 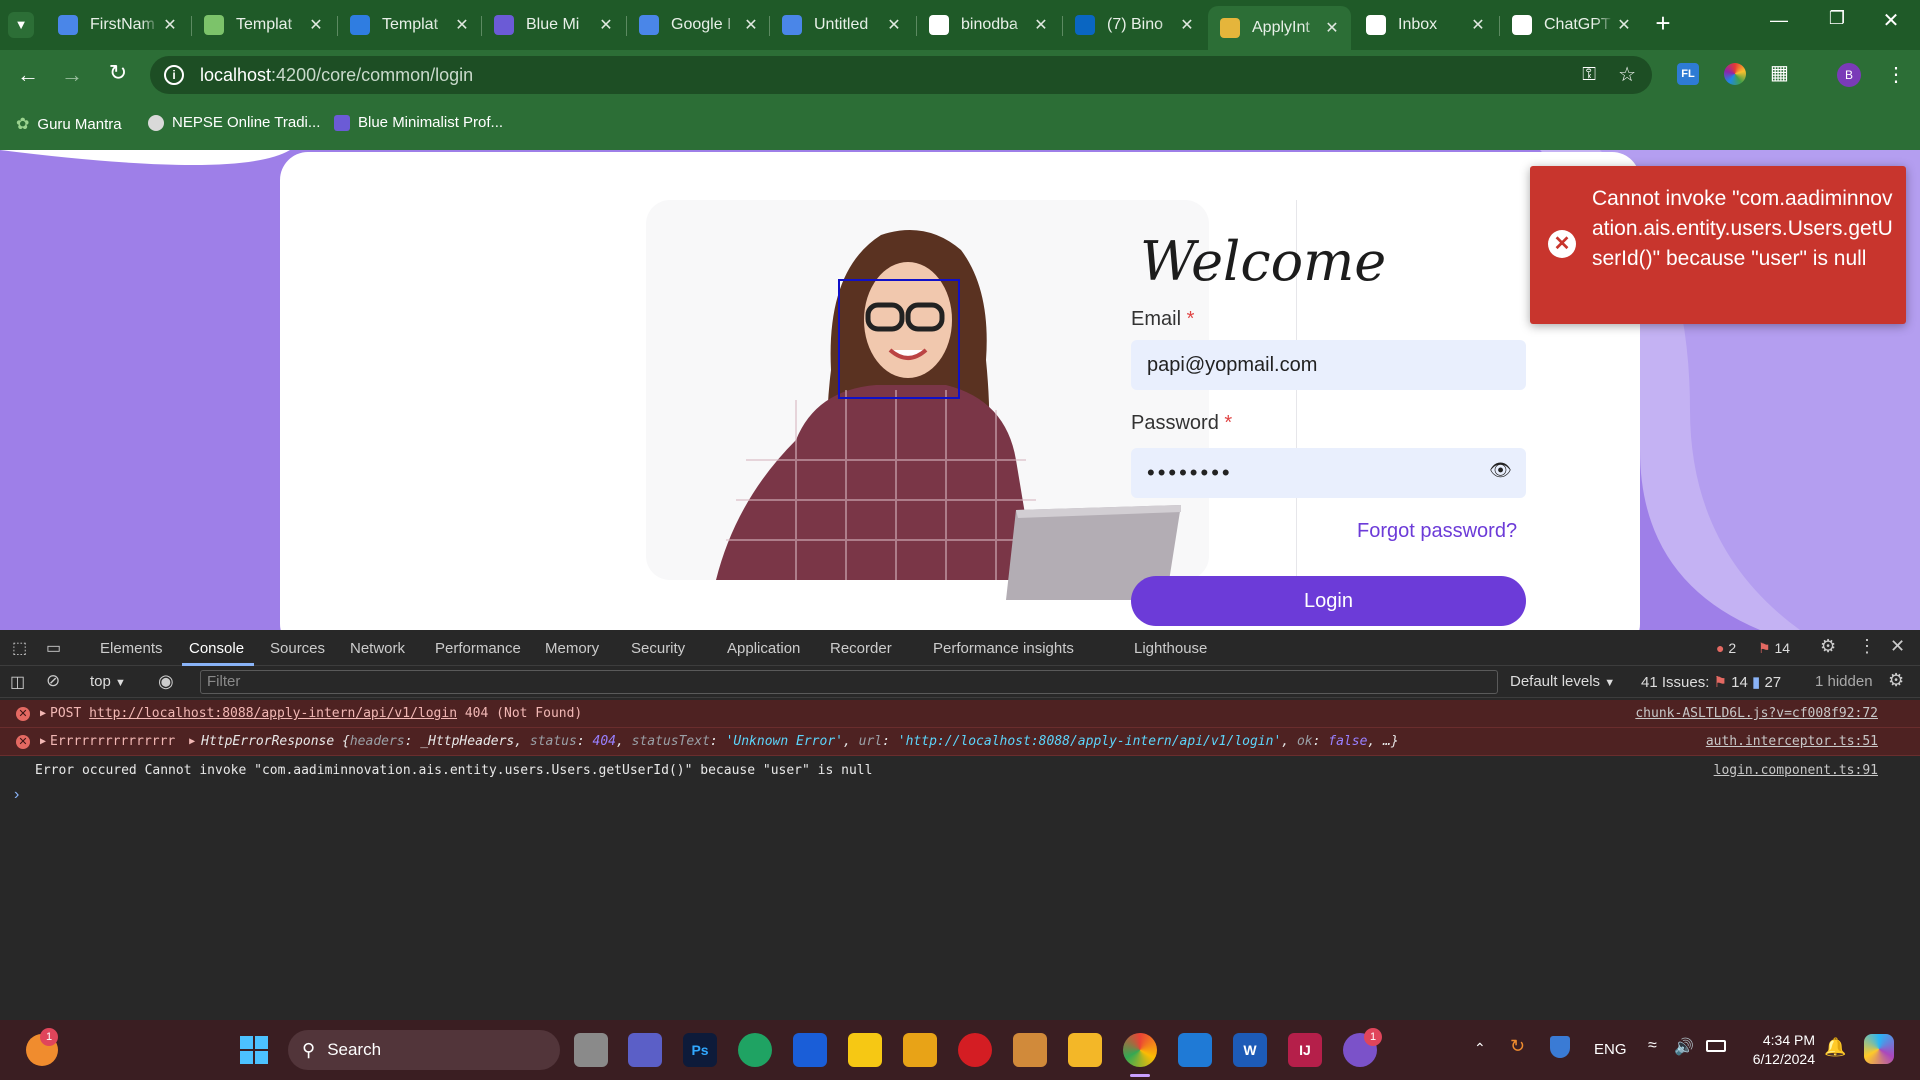 What do you see at coordinates (131, 648) in the screenshot?
I see `devtools-tab-elements: Elements` at bounding box center [131, 648].